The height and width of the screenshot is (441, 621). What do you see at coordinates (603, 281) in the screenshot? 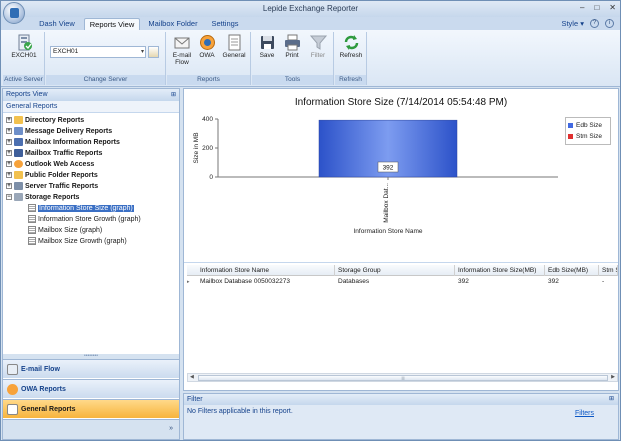
I see `cell-stm-size: -` at bounding box center [603, 281].